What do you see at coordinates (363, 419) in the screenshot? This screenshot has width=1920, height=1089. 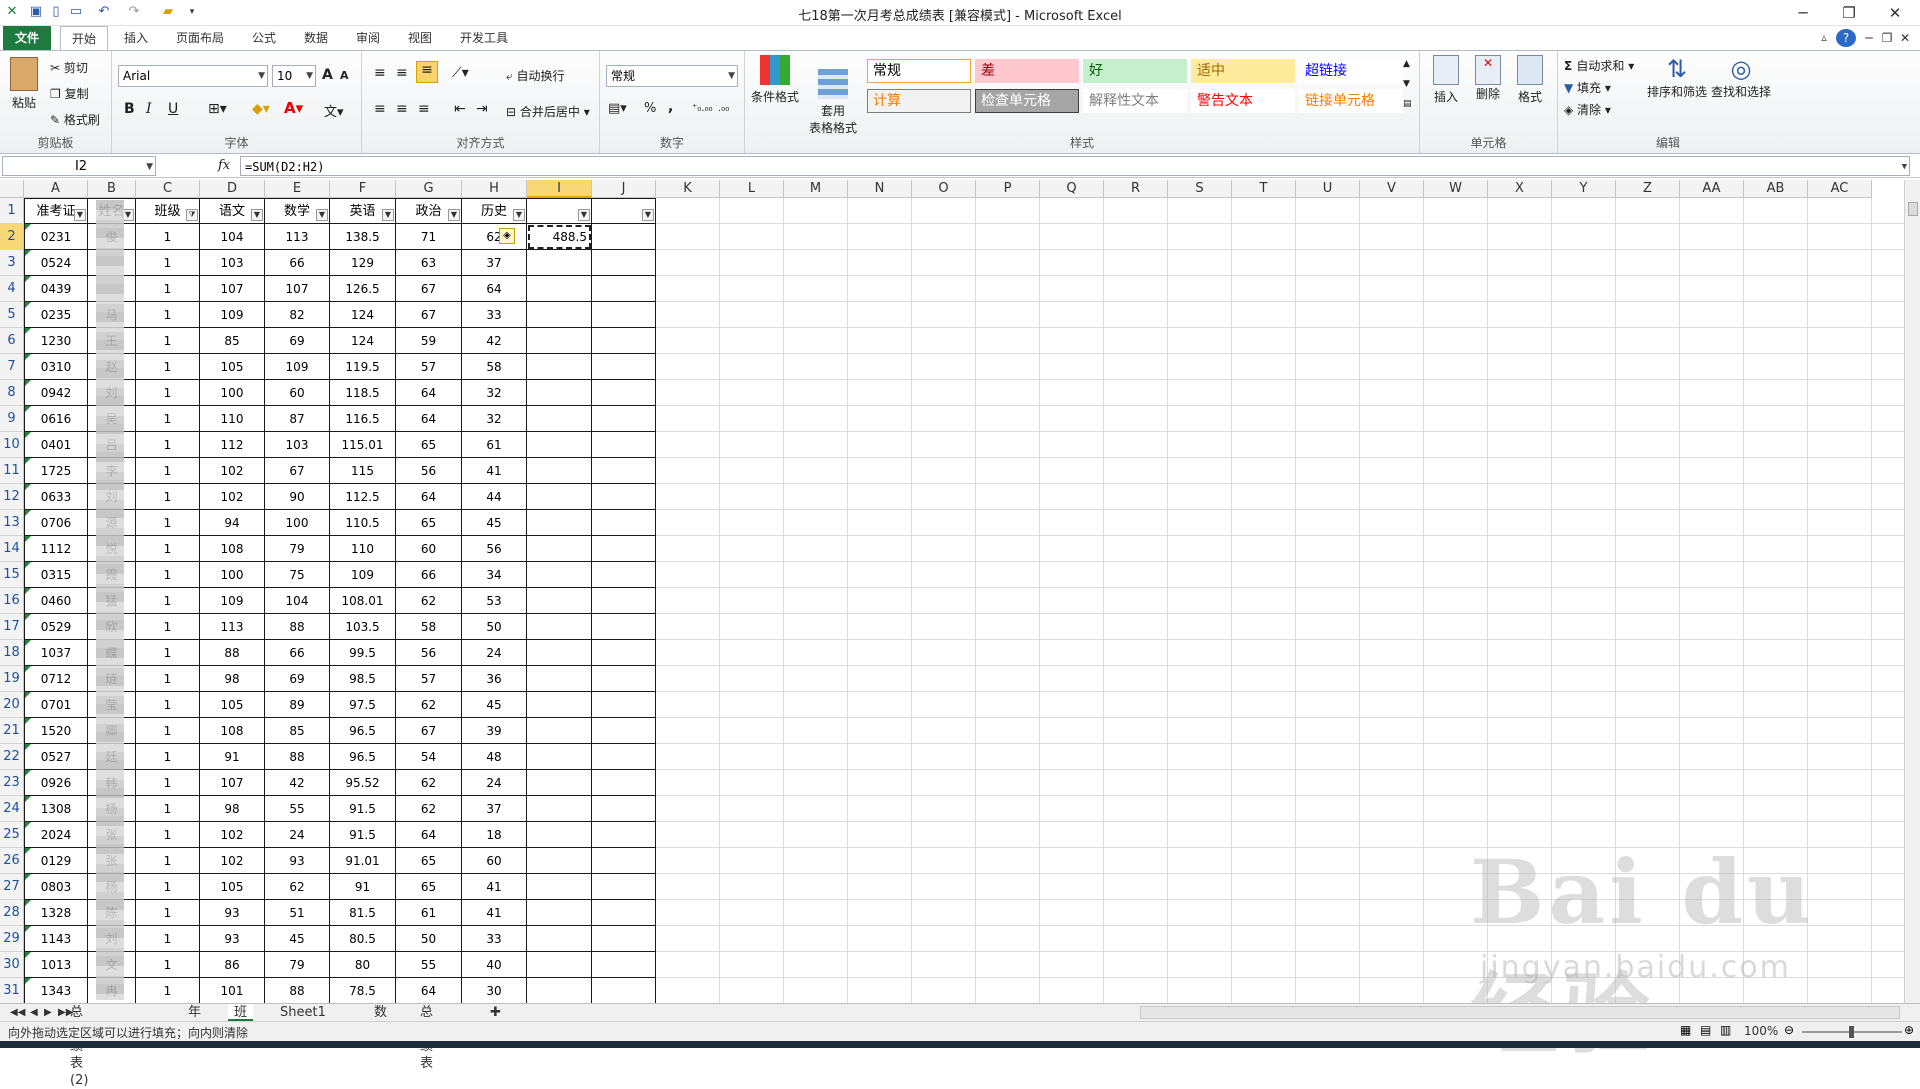 I see `table-cell: 116.5` at bounding box center [363, 419].